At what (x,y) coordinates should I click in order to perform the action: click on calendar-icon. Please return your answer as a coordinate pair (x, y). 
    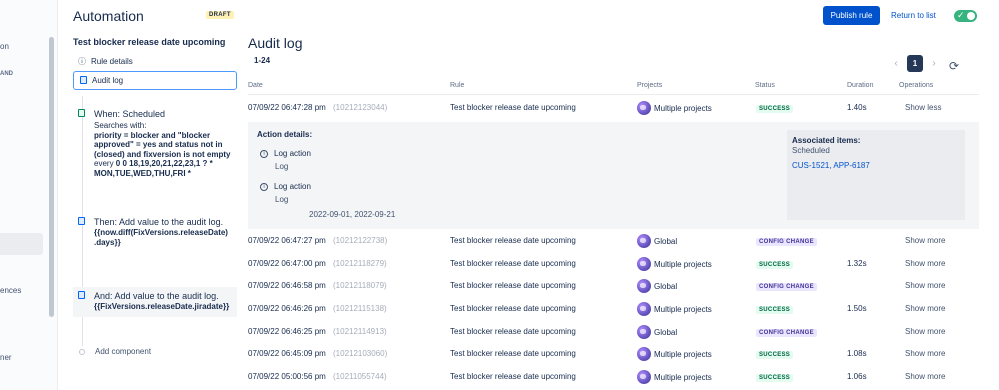
    Looking at the image, I should click on (83, 114).